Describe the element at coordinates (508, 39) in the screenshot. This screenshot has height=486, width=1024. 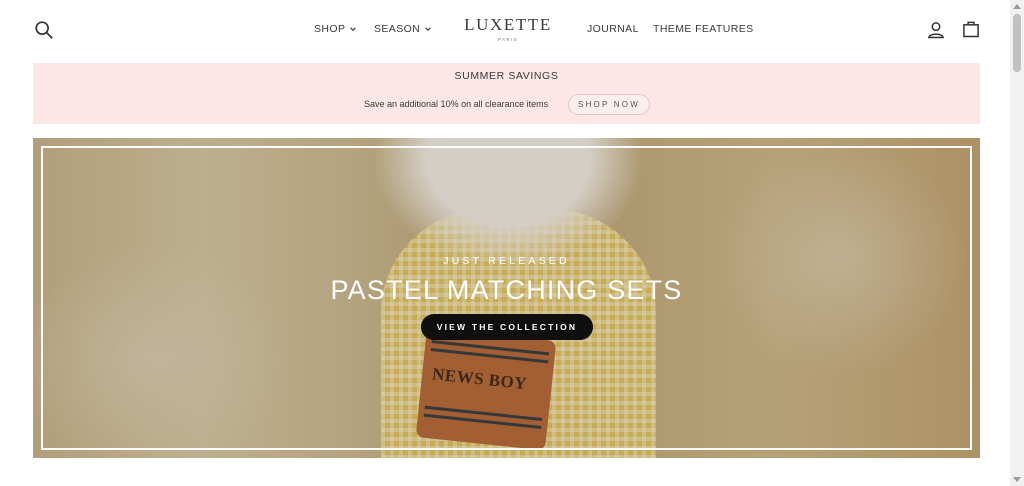
I see `logo-subtitle: PARIS` at that location.